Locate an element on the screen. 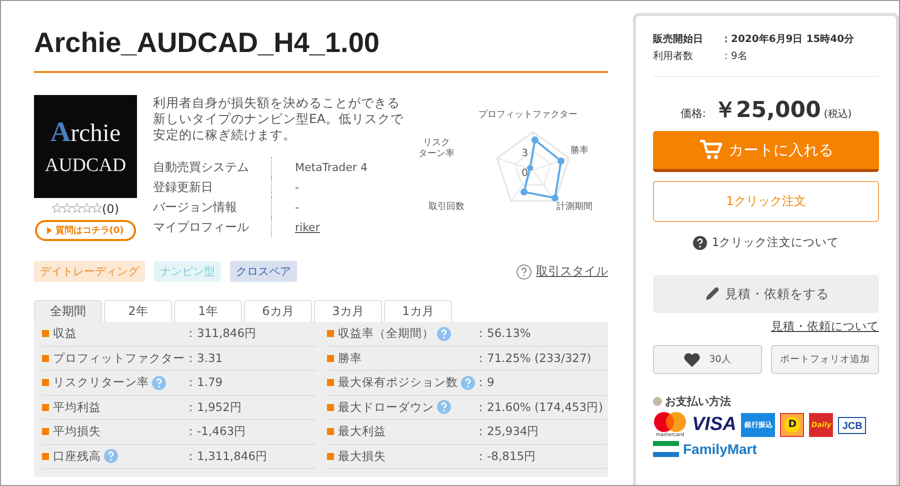 This screenshot has width=900, height=486. spec-label: 自動売買システム is located at coordinates (201, 167).